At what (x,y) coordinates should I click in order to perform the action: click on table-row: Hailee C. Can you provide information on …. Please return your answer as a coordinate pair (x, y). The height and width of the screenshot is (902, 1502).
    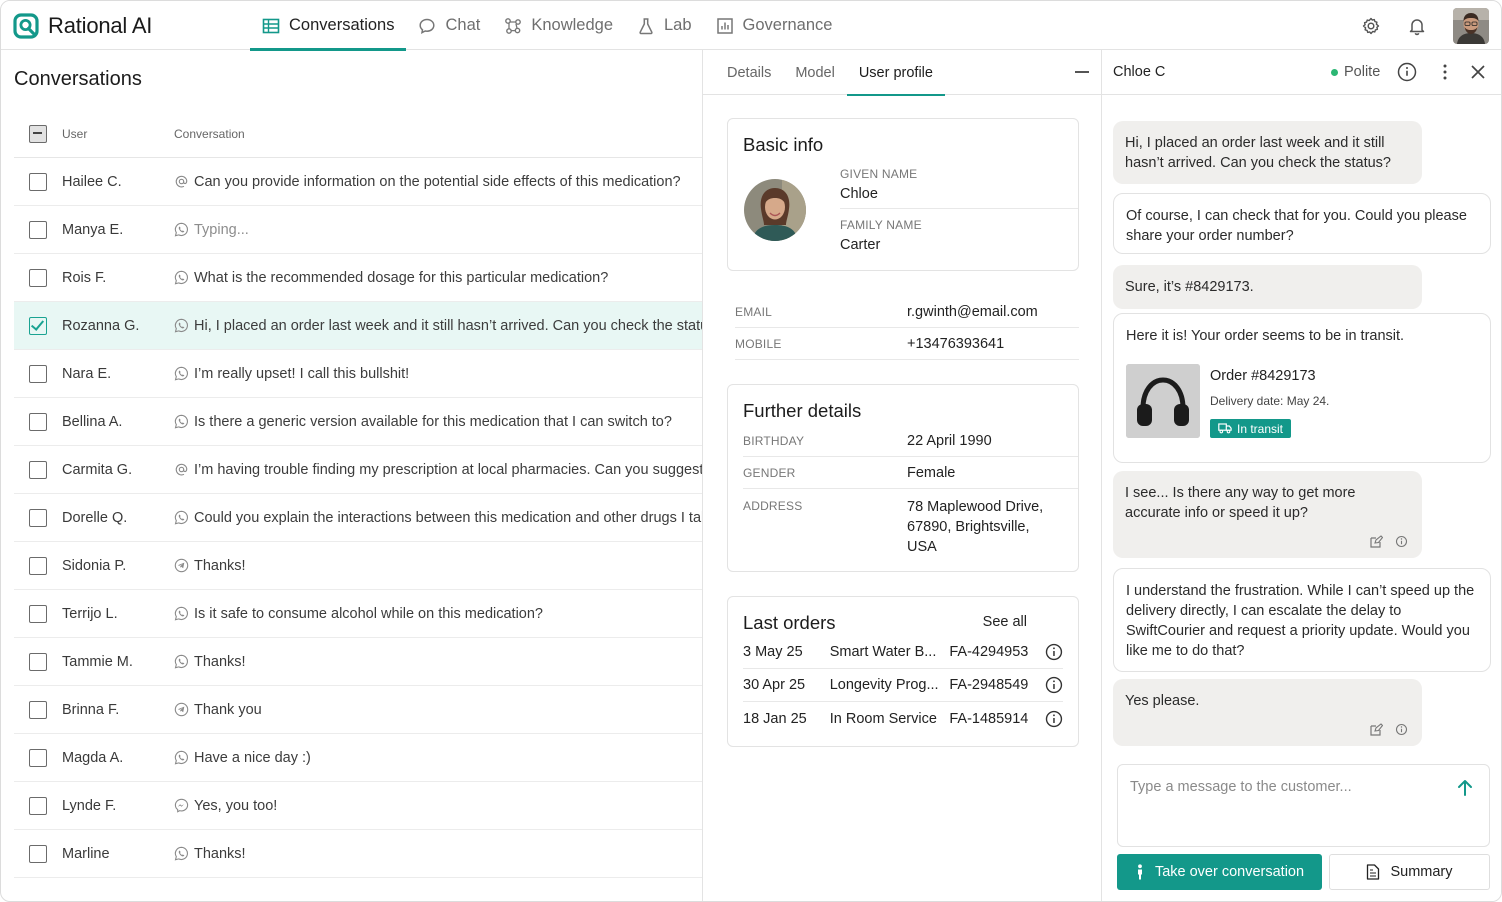
    Looking at the image, I should click on (358, 182).